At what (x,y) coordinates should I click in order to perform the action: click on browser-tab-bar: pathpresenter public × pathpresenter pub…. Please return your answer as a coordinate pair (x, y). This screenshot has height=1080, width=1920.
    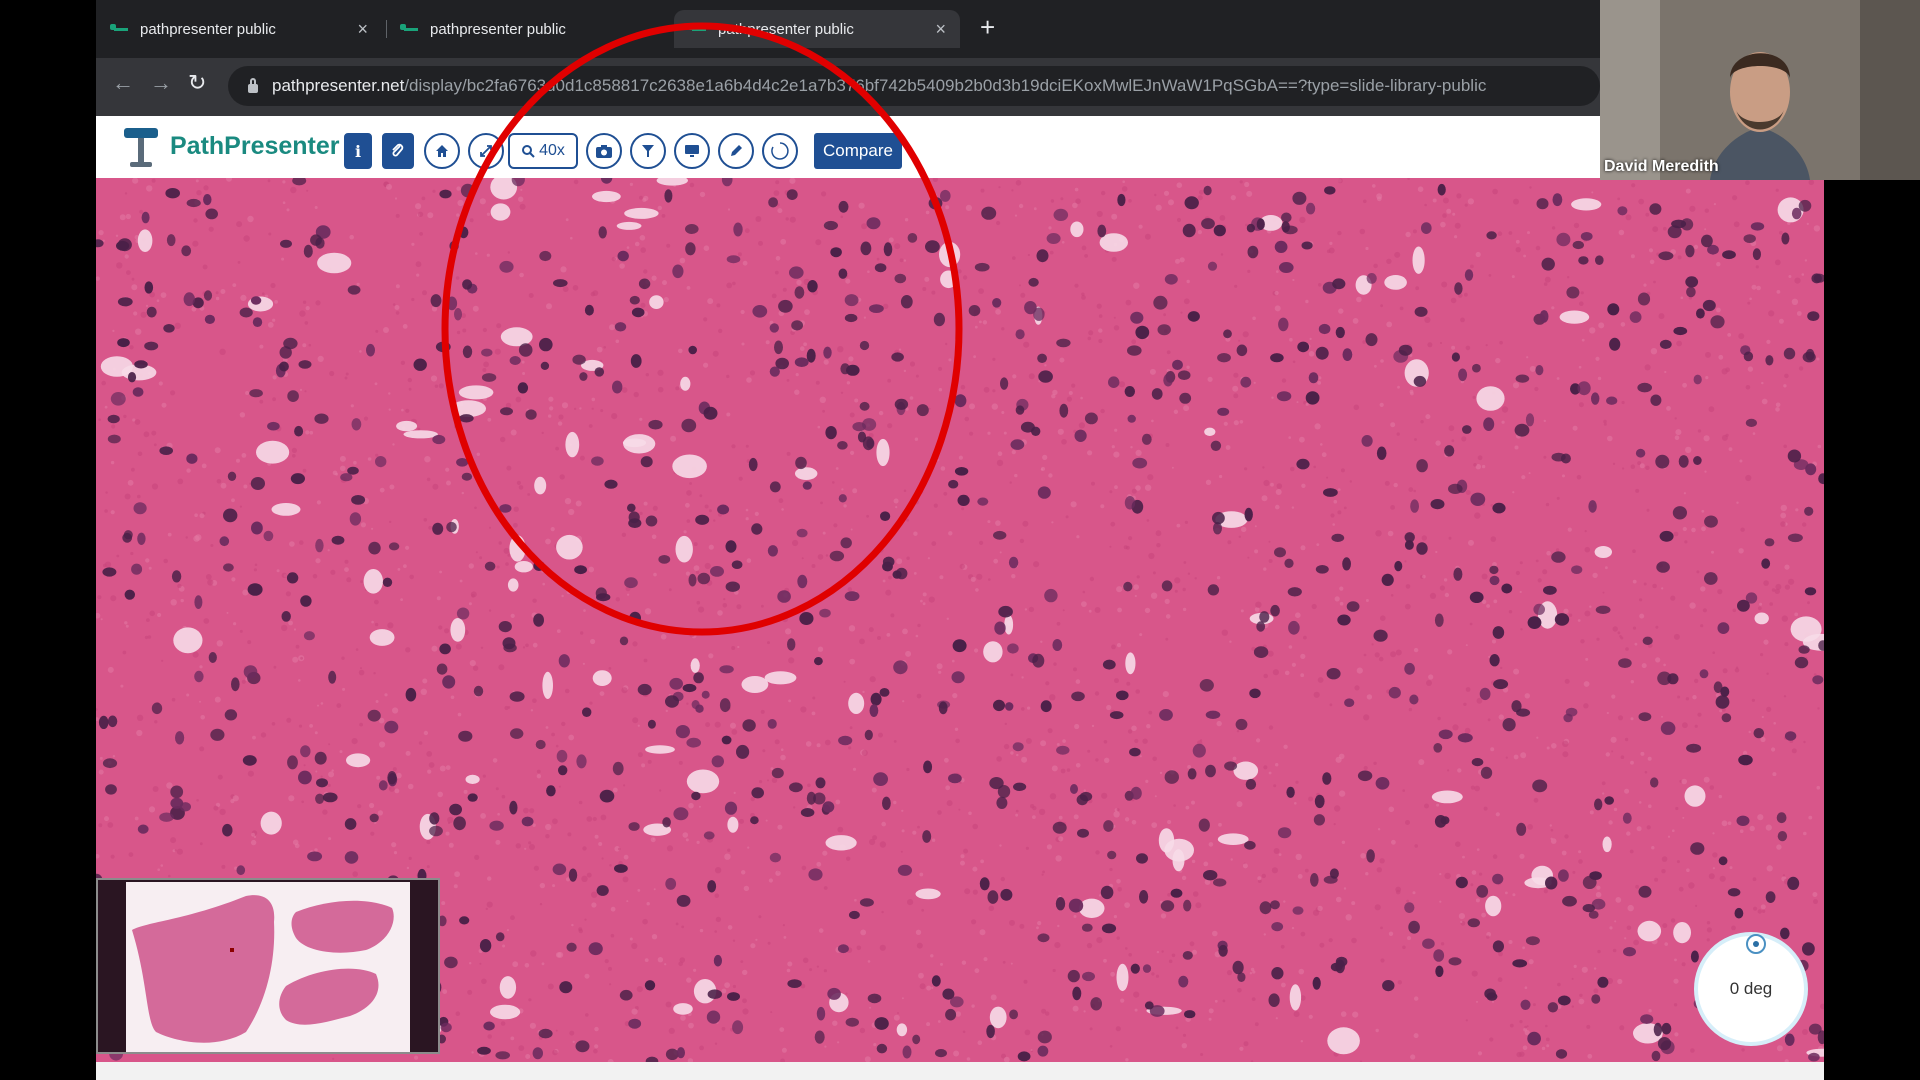
    Looking at the image, I should click on (848, 29).